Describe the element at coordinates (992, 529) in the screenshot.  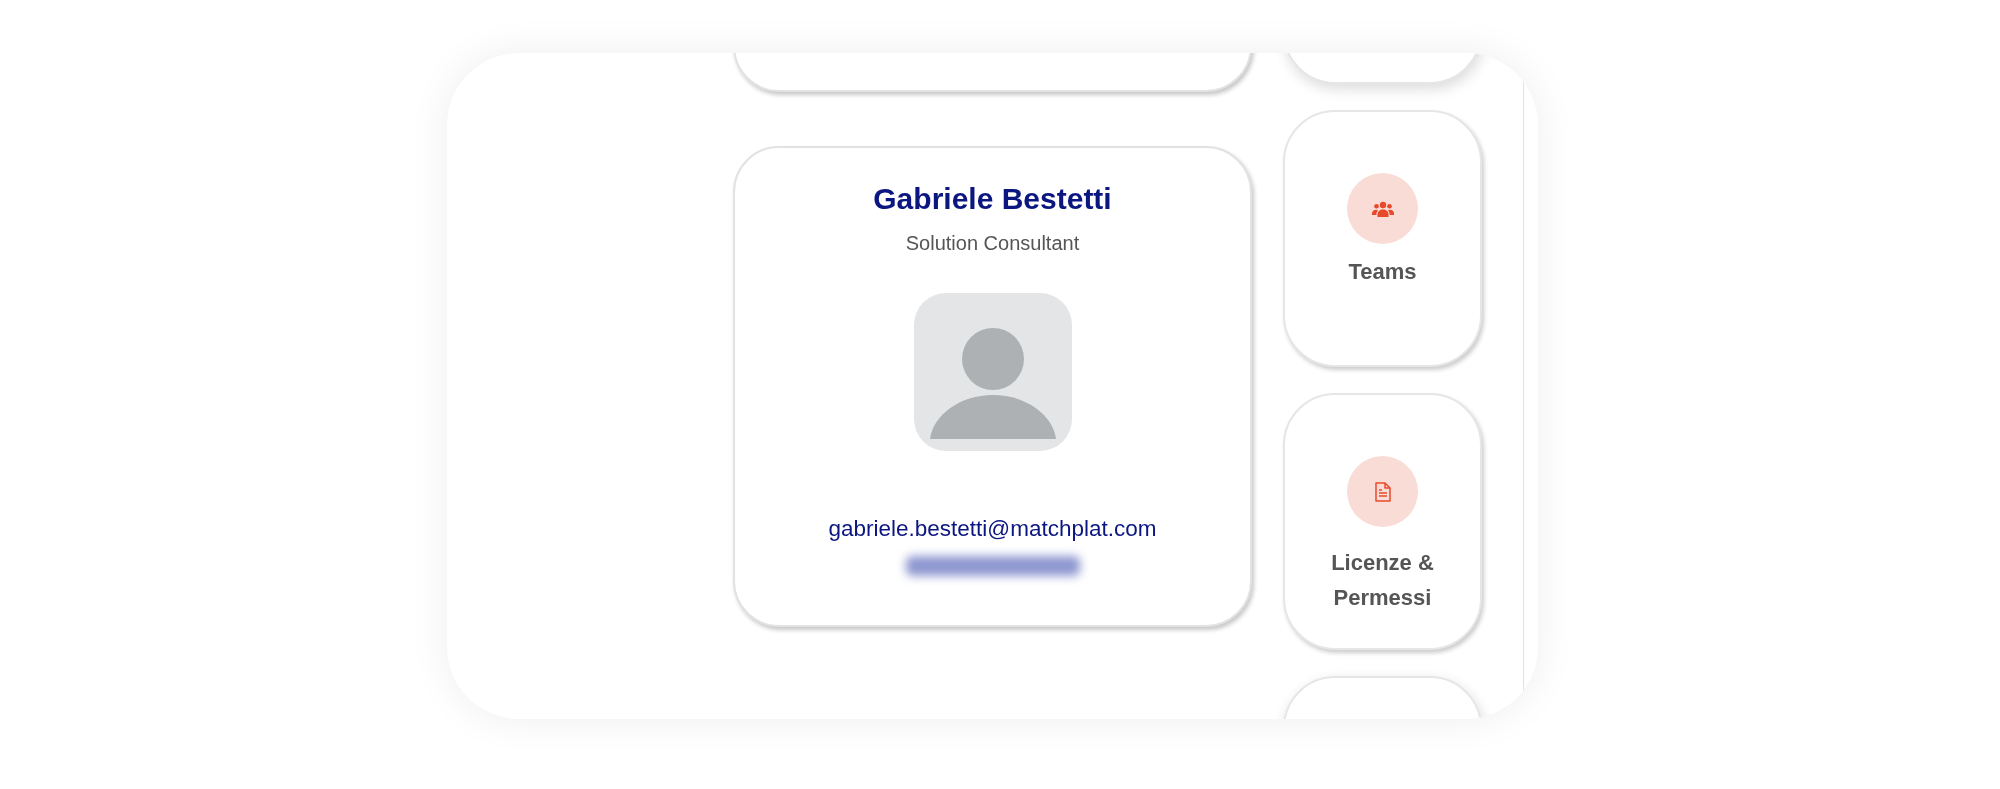
I see `email-link: gabriele.bestetti@matchplat.com` at that location.